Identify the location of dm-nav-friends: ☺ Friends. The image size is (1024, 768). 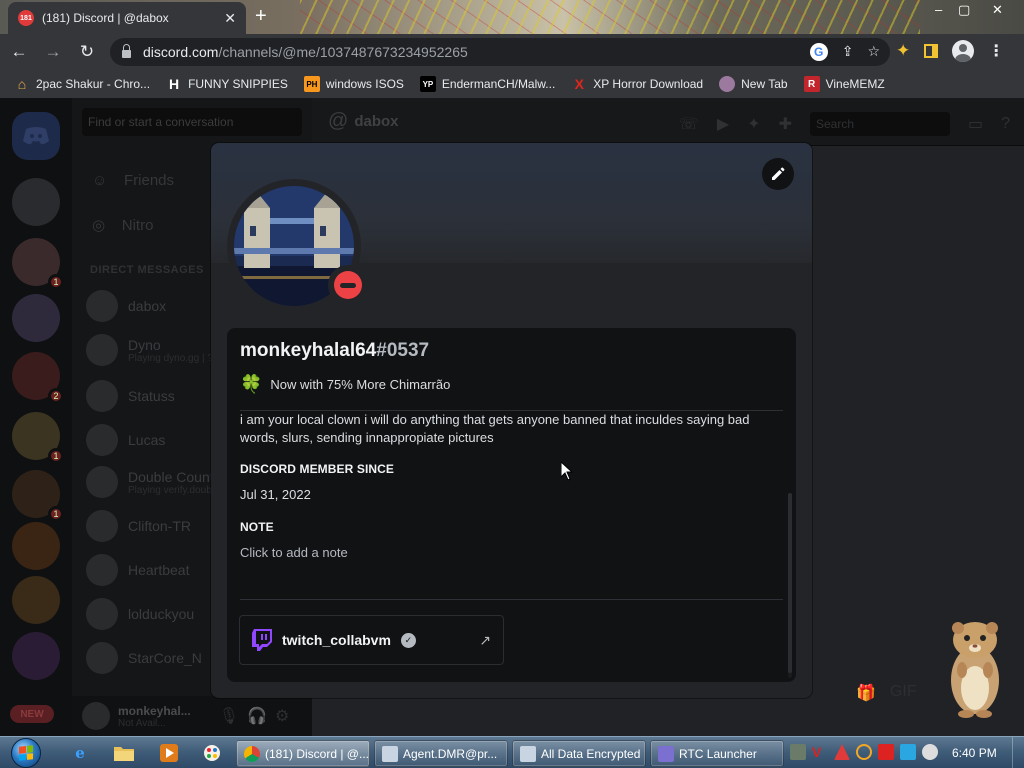
(133, 180).